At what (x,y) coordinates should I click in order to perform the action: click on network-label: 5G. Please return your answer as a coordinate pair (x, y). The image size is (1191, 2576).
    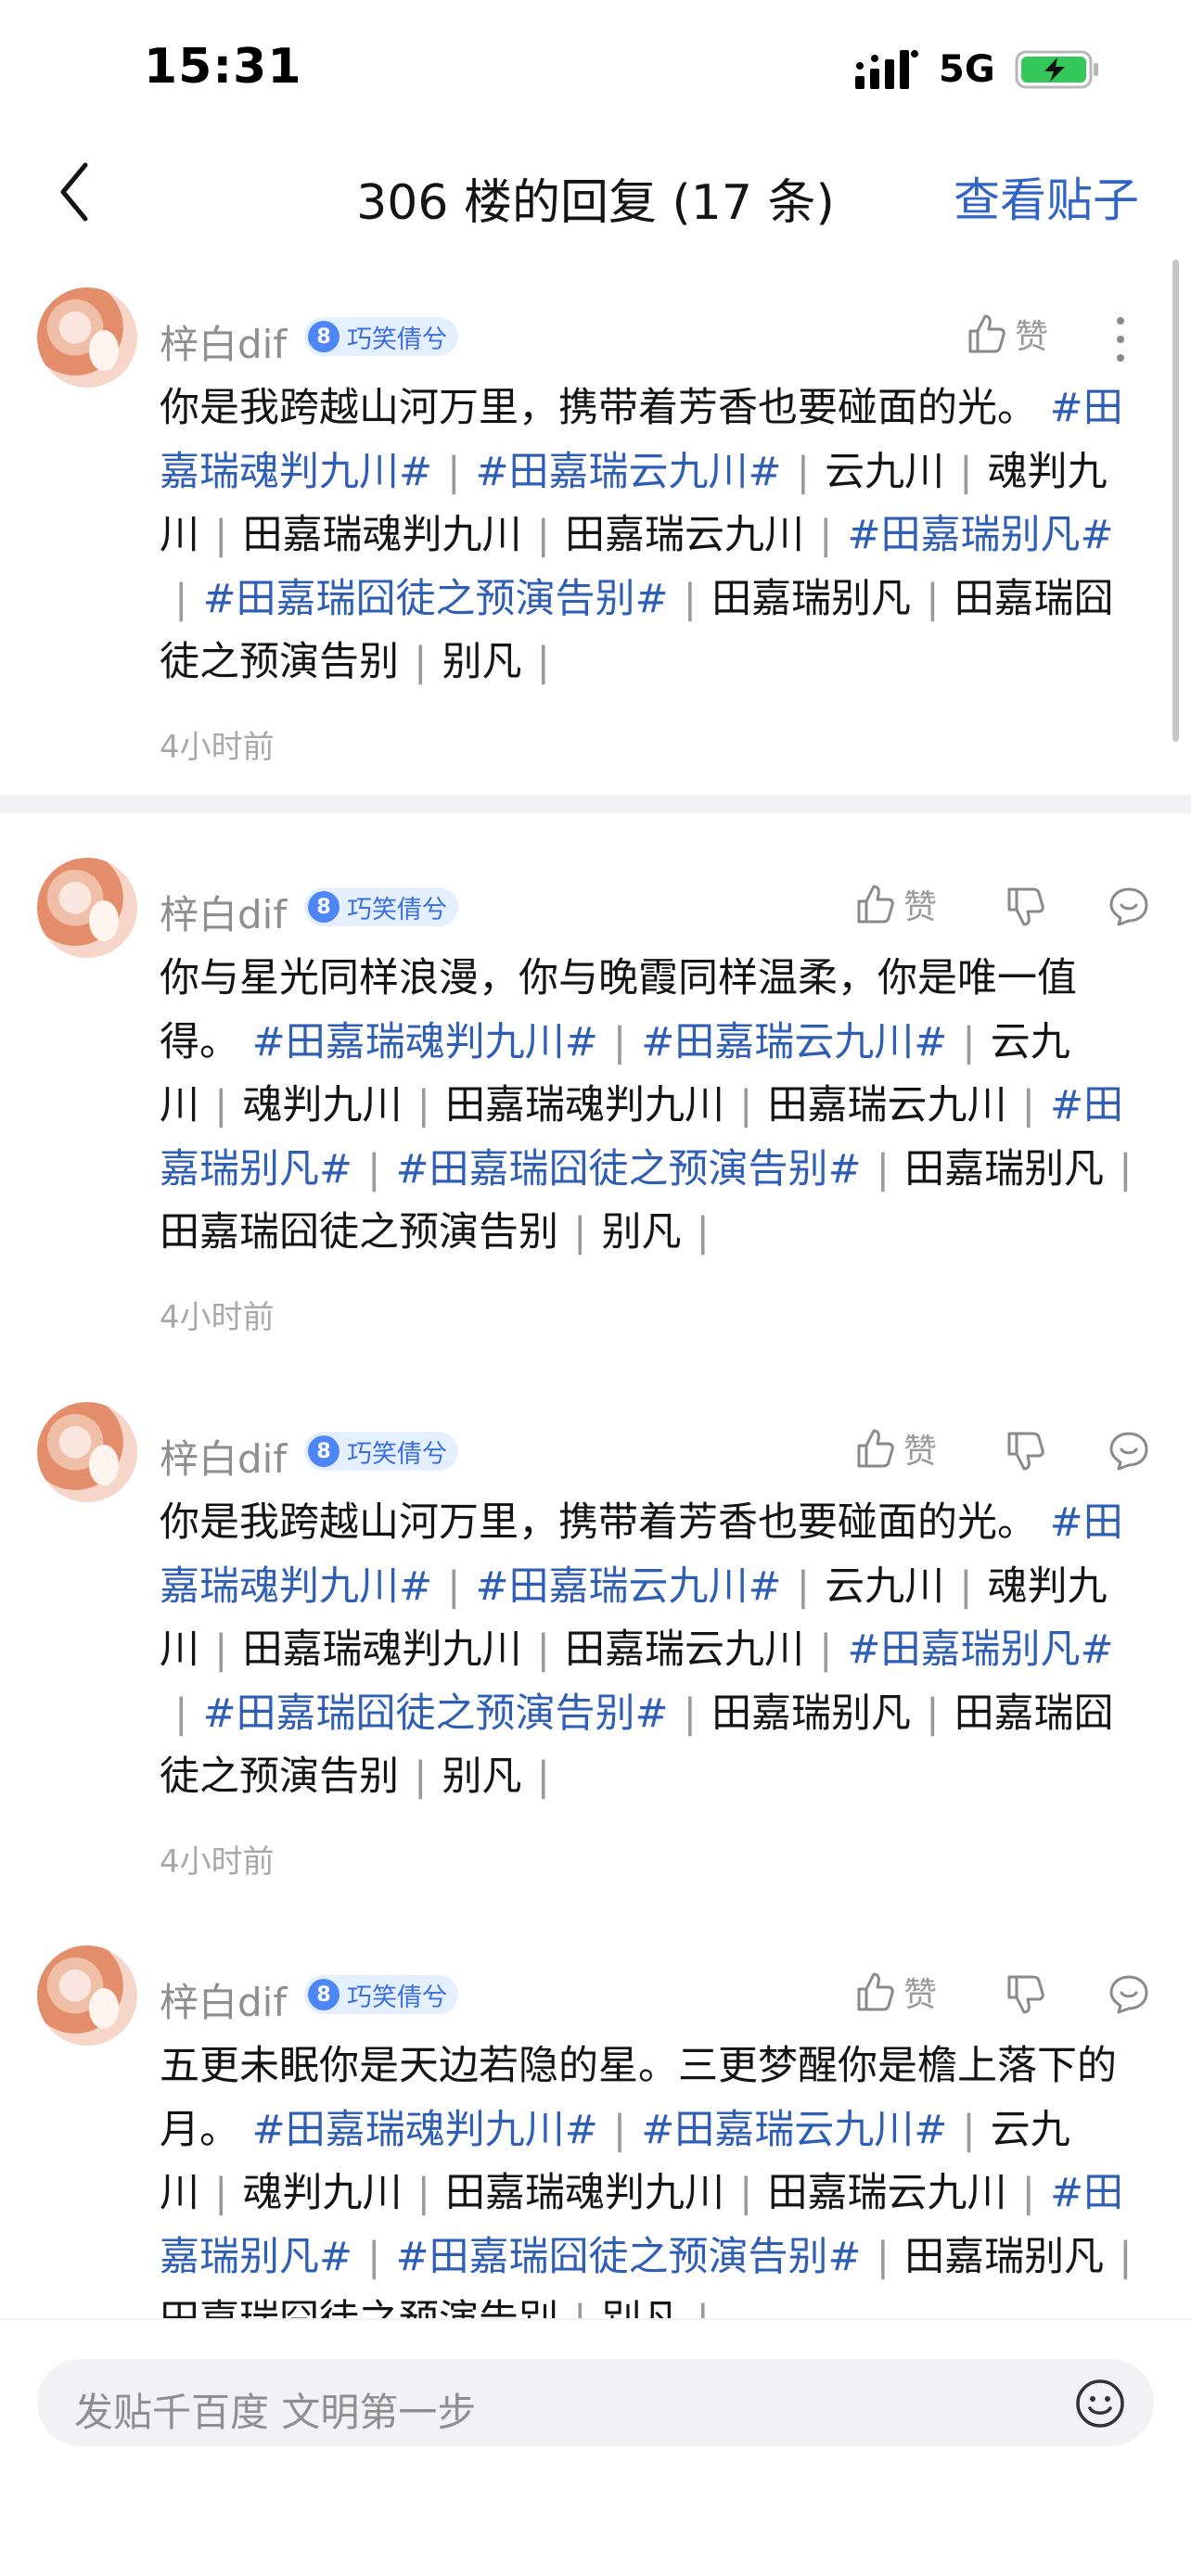
    Looking at the image, I should click on (967, 69).